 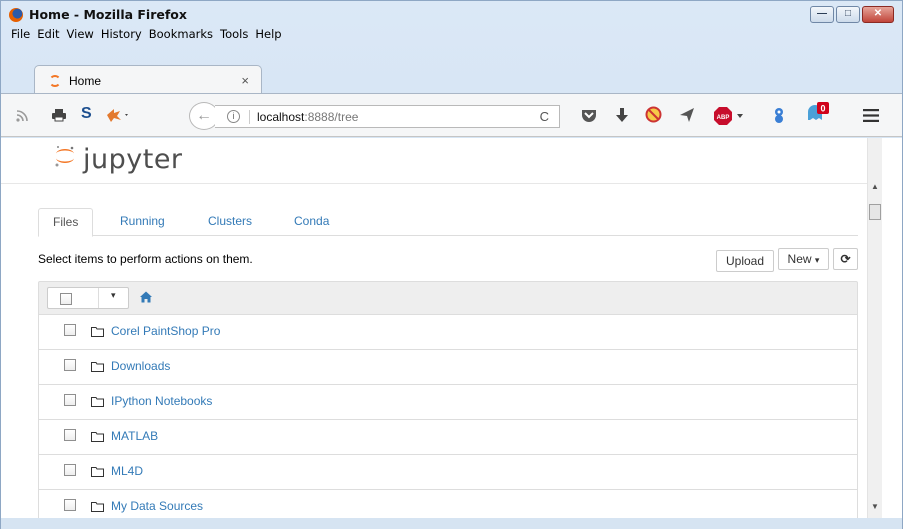 I want to click on new-caret-icon: ▾, so click(x=817, y=260).